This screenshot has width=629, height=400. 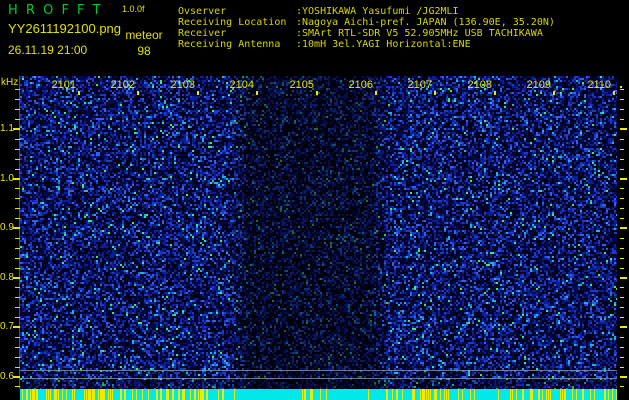 What do you see at coordinates (7, 128) in the screenshot?
I see `y-axis-label: 1.1` at bounding box center [7, 128].